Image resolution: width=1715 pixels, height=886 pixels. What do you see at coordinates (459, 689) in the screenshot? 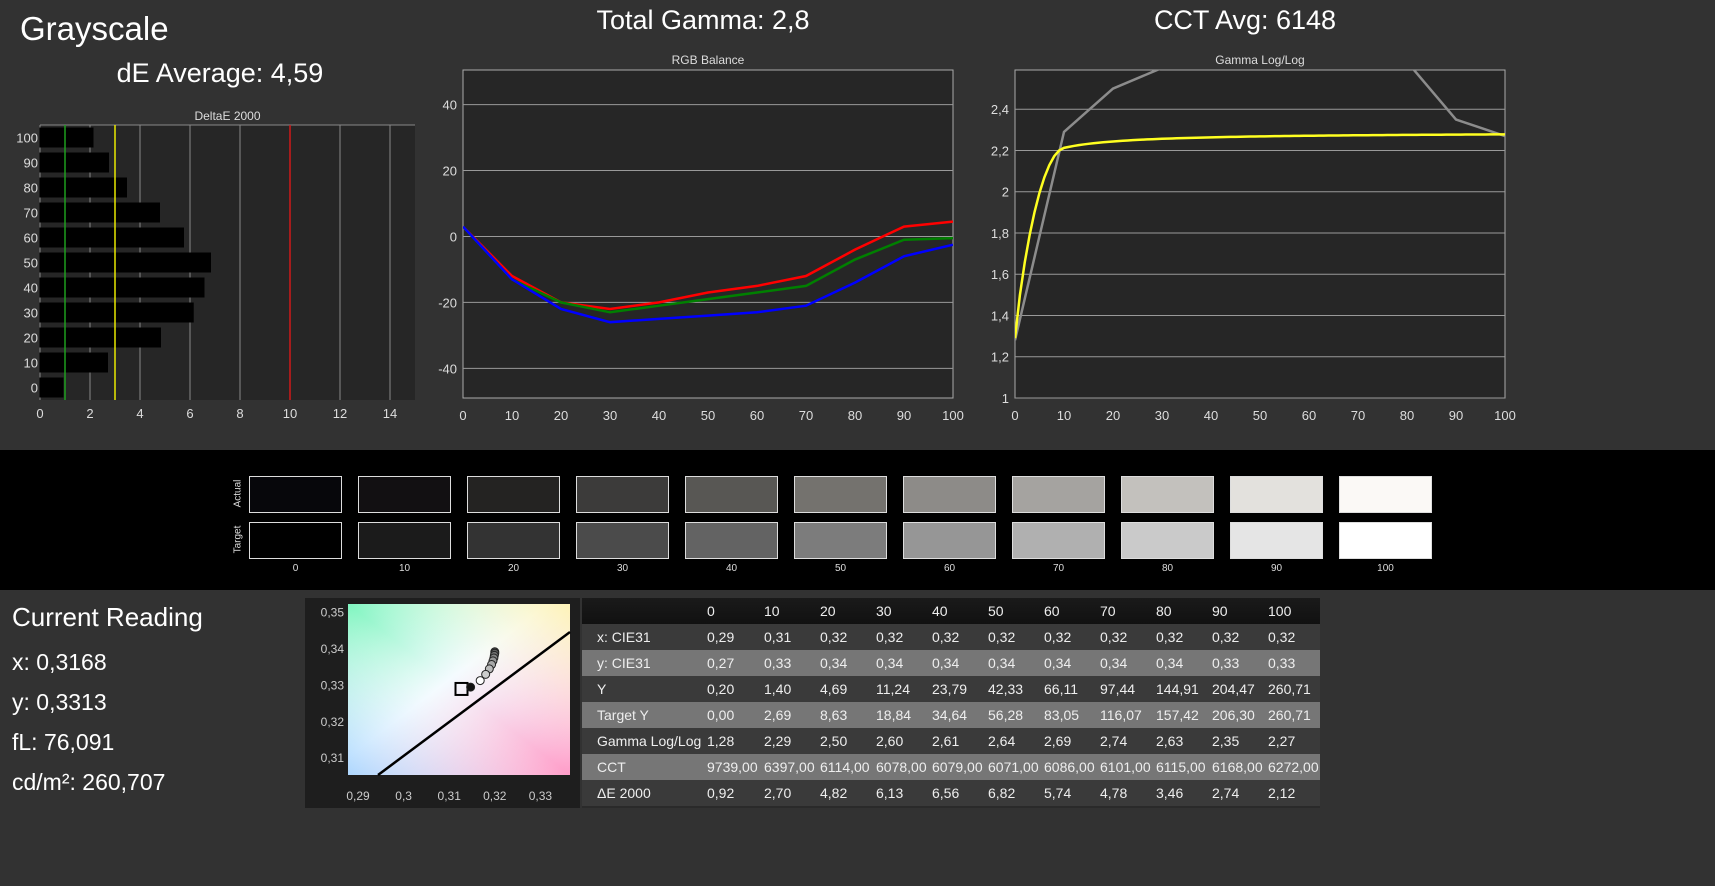
I see `chromaticity-overlay` at bounding box center [459, 689].